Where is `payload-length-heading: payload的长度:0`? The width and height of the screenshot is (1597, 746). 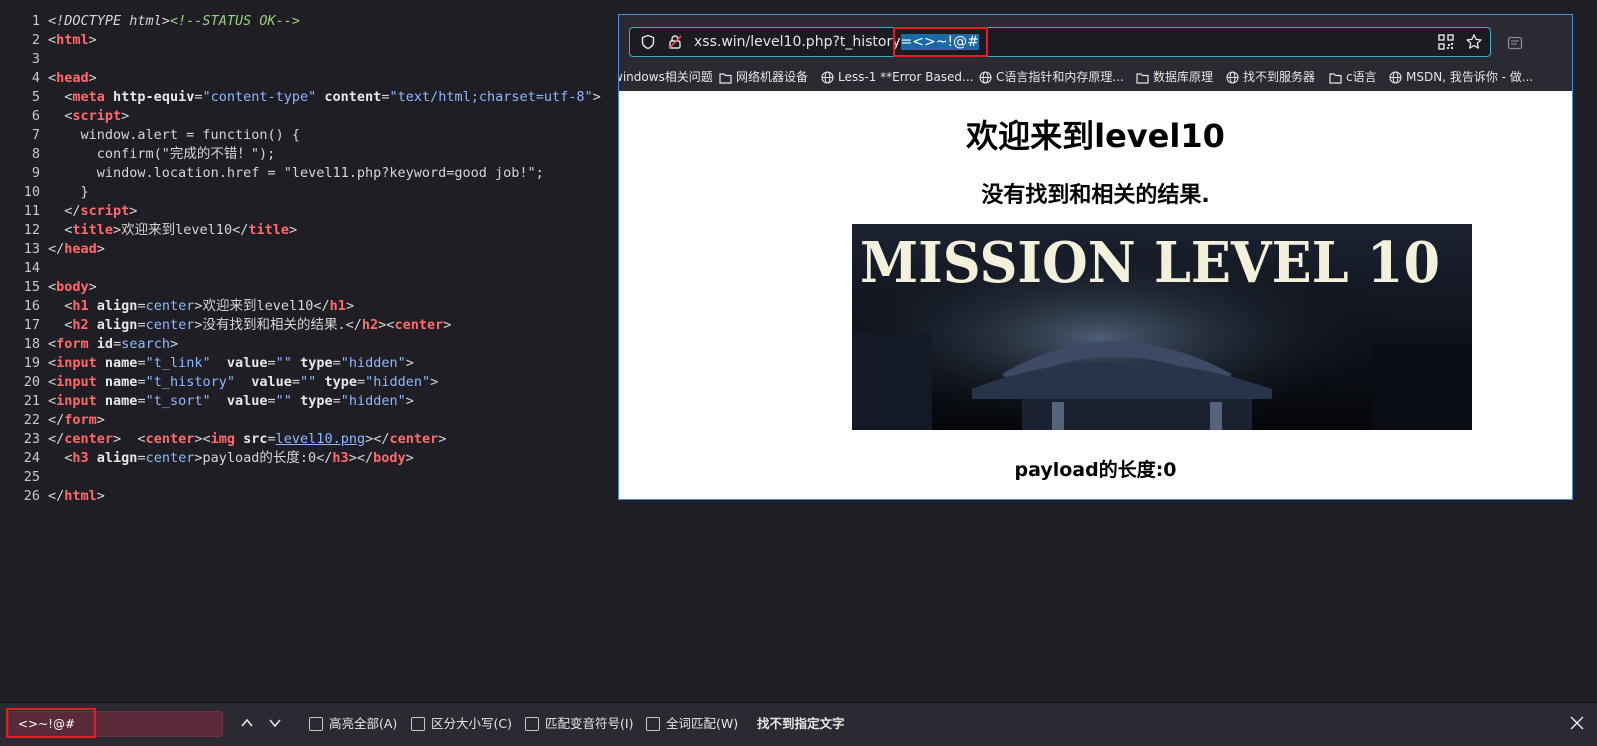 payload-length-heading: payload的长度:0 is located at coordinates (1095, 470).